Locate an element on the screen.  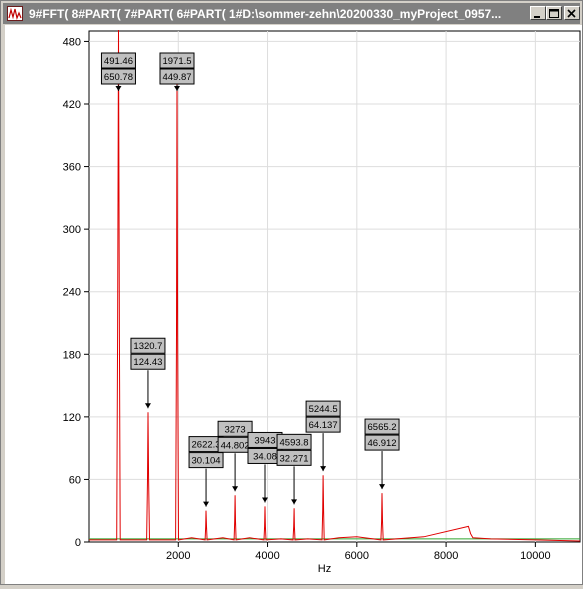
minimize-icon is located at coordinates (537, 17).